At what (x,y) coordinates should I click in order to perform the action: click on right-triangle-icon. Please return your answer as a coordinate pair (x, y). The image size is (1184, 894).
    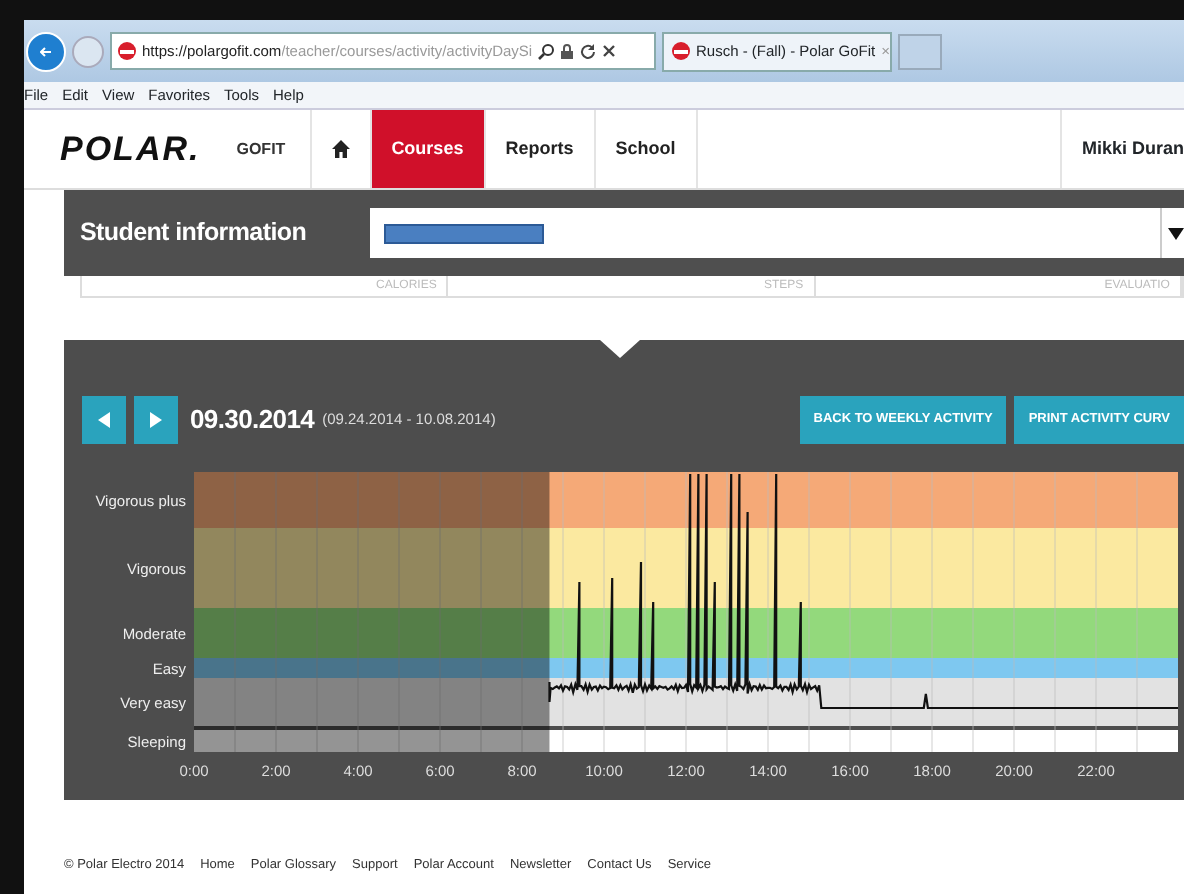
    Looking at the image, I should click on (156, 420).